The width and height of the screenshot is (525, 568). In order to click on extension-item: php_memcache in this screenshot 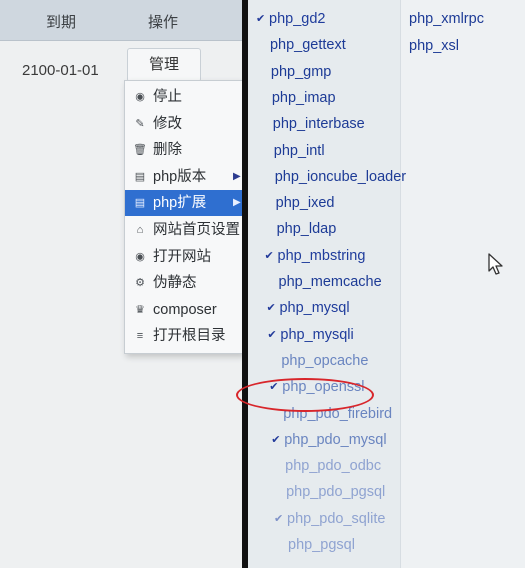, I will do `click(341, 282)`.